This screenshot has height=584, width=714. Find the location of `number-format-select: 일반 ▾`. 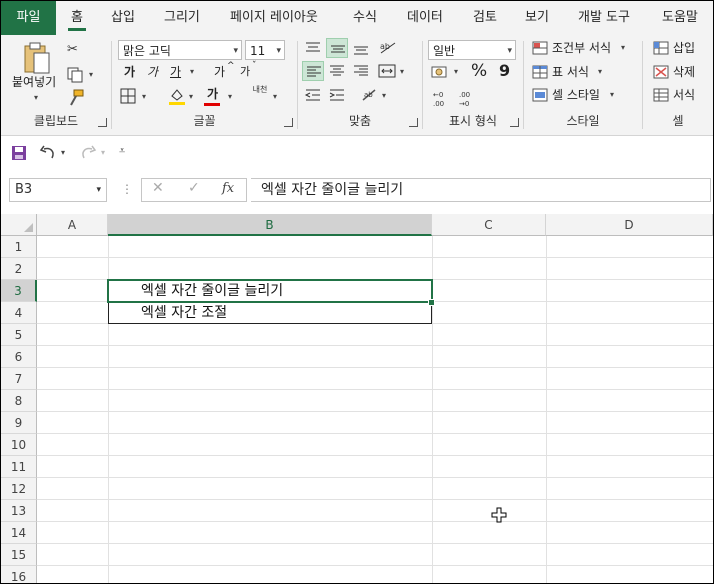

number-format-select: 일반 ▾ is located at coordinates (472, 50).